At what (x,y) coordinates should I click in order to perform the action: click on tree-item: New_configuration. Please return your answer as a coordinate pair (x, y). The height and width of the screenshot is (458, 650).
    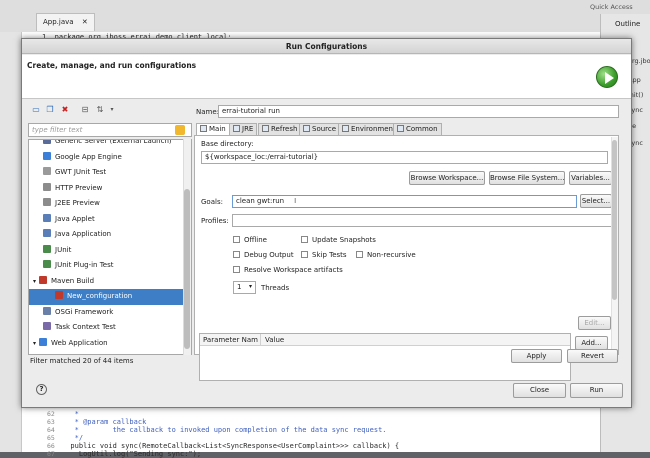
    Looking at the image, I should click on (110, 297).